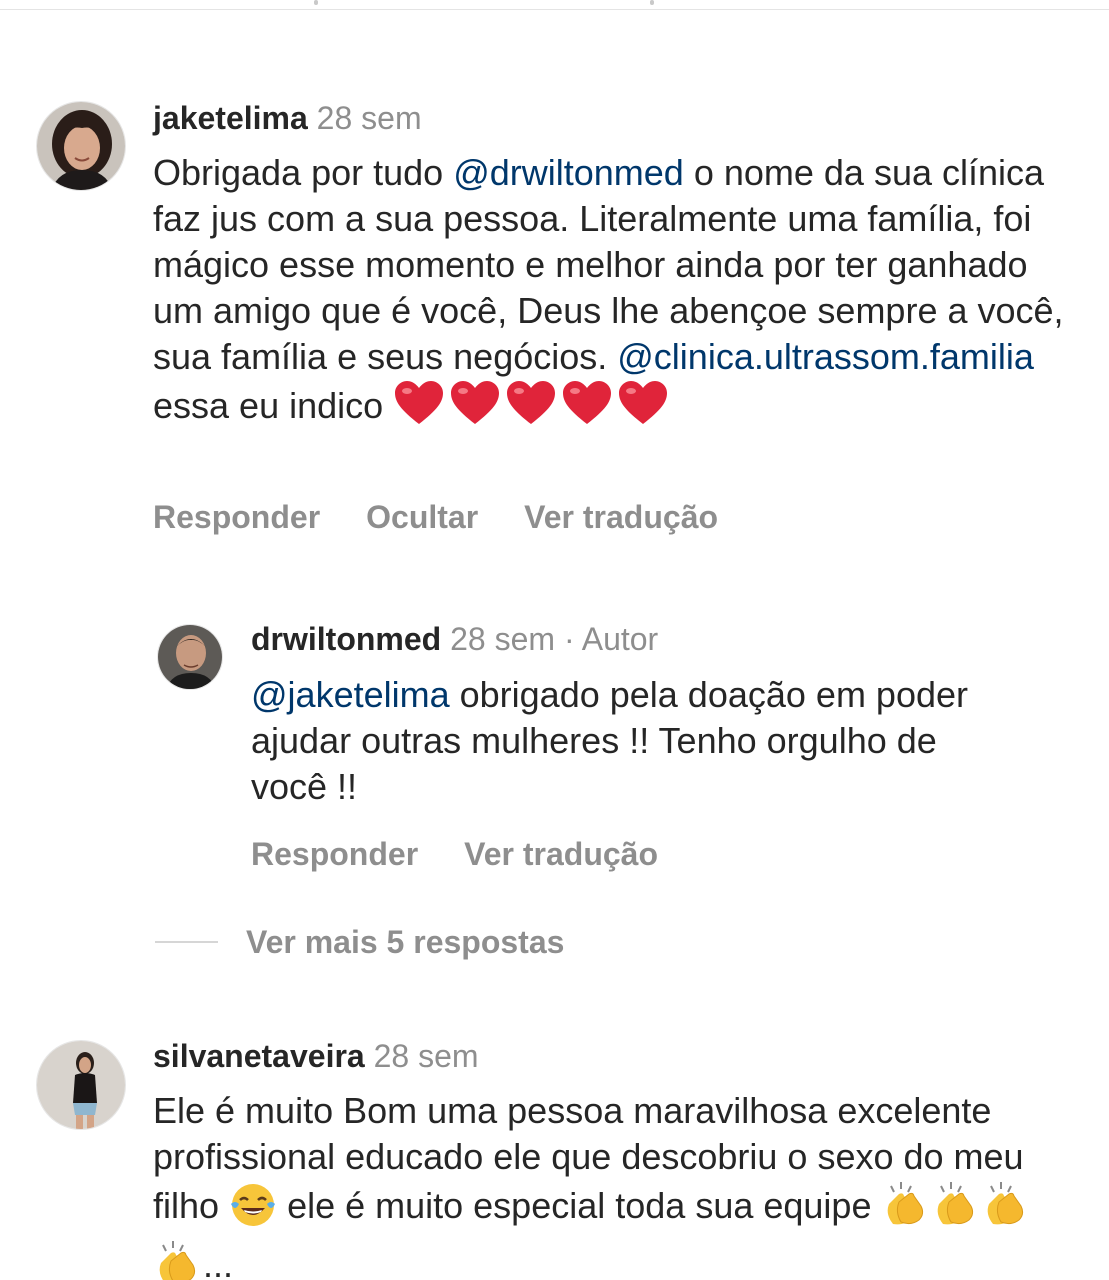  Describe the element at coordinates (268, 405) in the screenshot. I see `text-segment: essa eu indico` at that location.